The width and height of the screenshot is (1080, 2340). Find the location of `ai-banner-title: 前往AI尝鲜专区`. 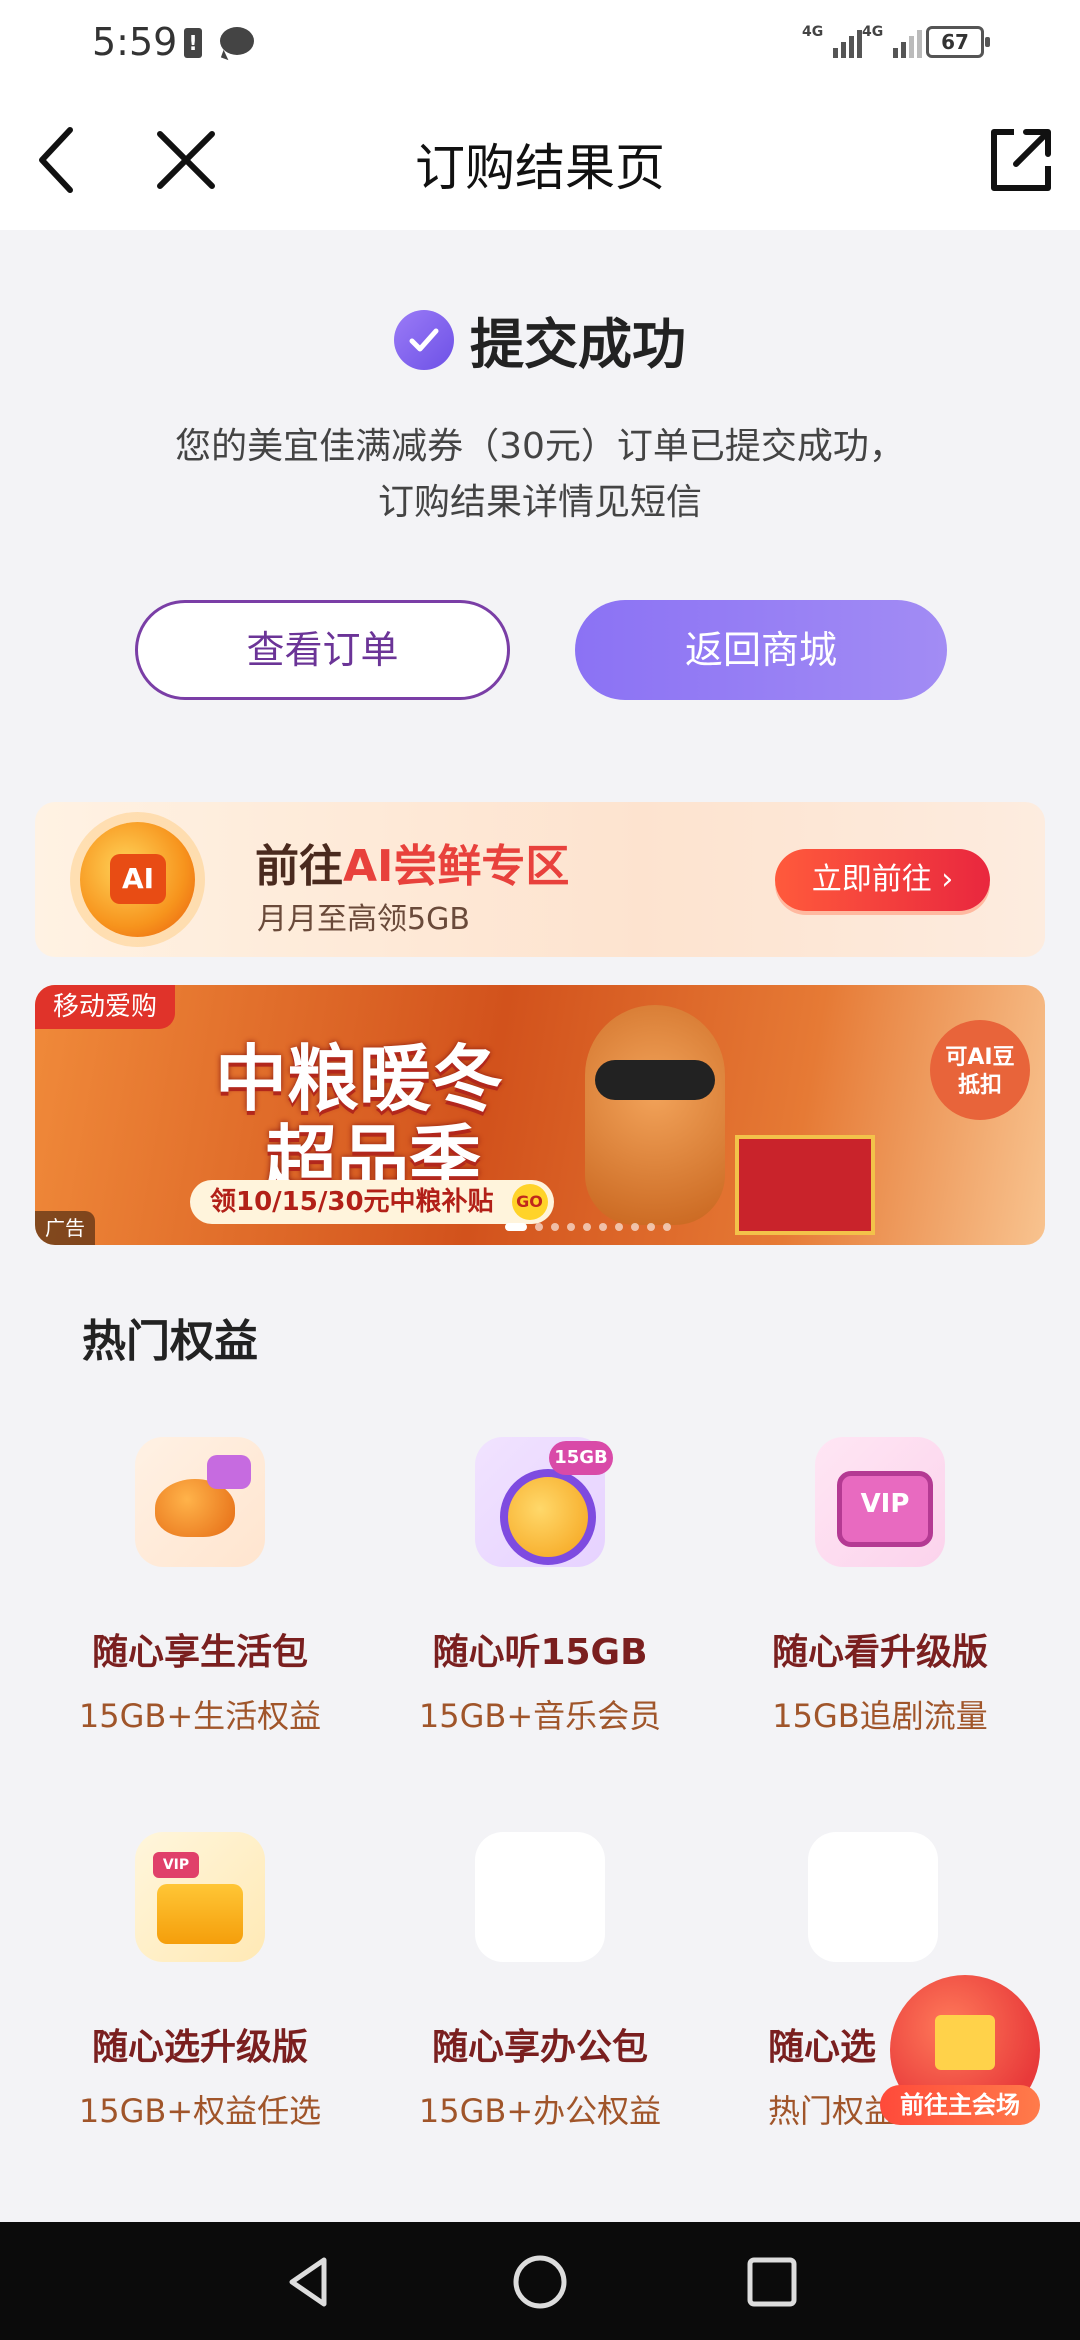

ai-banner-title: 前往AI尝鲜专区 is located at coordinates (412, 866).